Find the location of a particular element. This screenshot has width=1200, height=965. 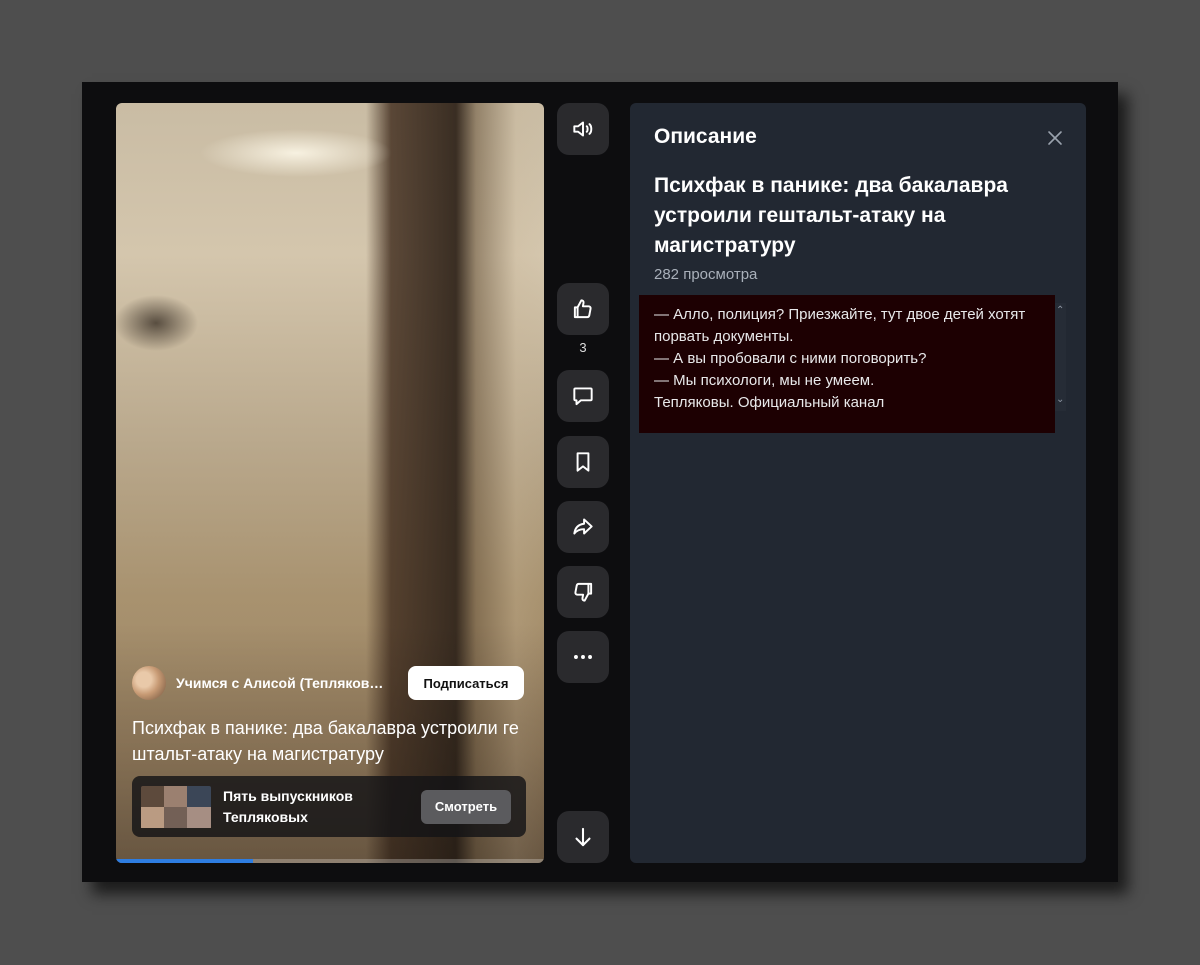

volume-button is located at coordinates (583, 129).